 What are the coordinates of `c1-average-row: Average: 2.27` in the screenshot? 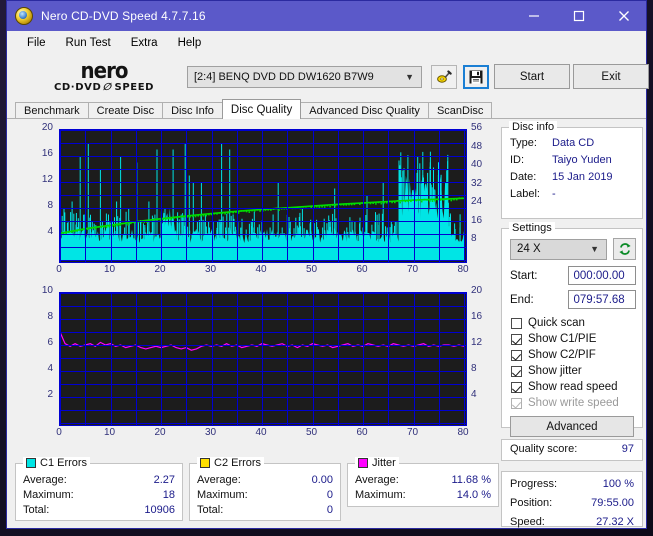 It's located at (99, 480).